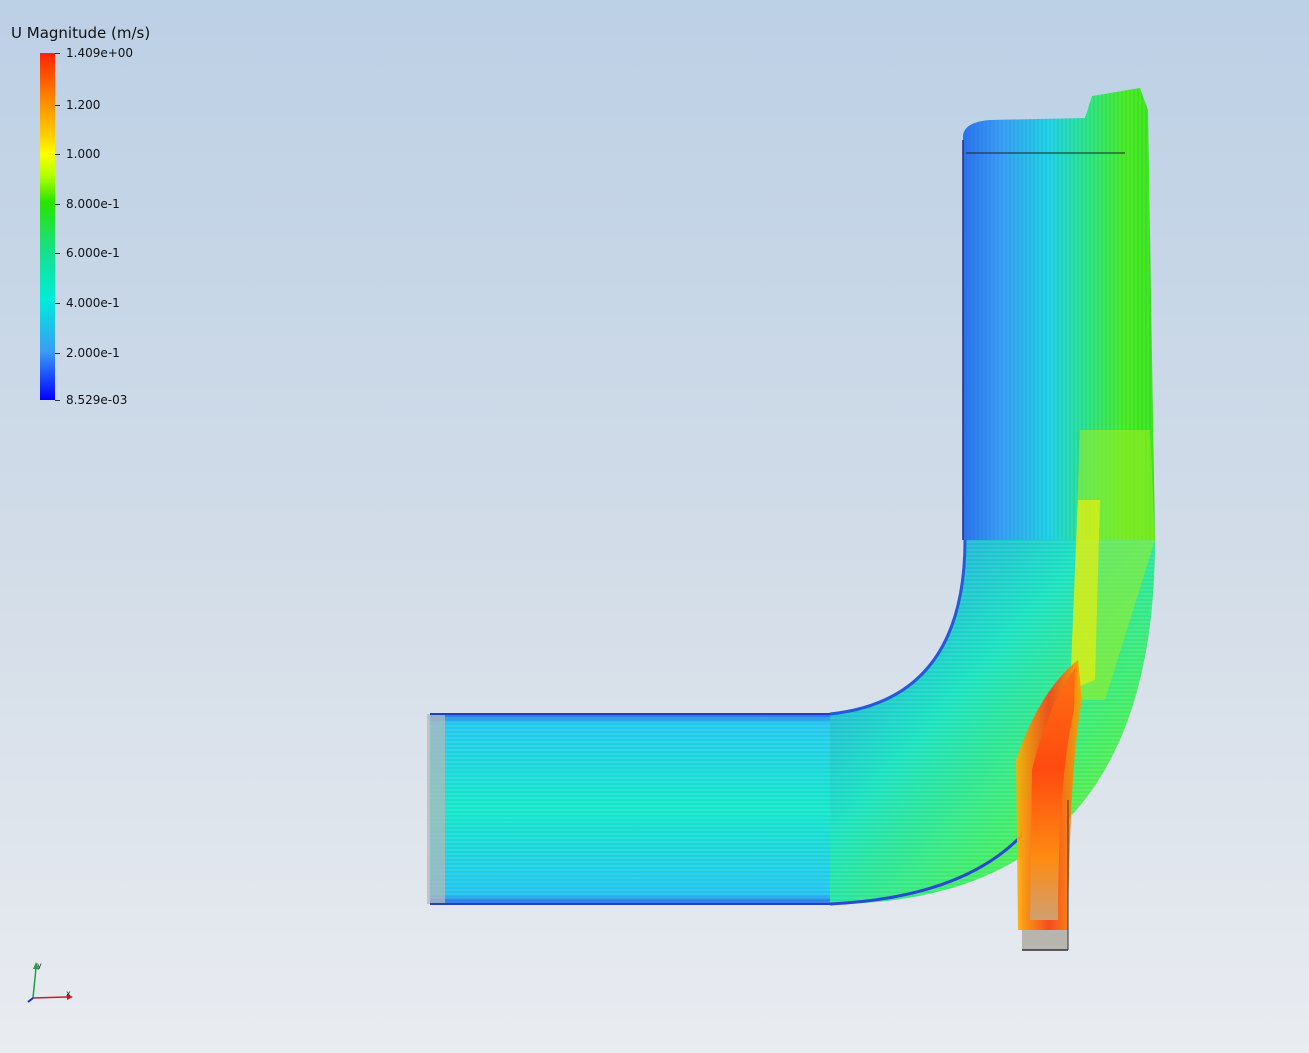 The image size is (1309, 1053). What do you see at coordinates (93, 352) in the screenshot?
I see `legend-tick-label: 2.000e-1` at bounding box center [93, 352].